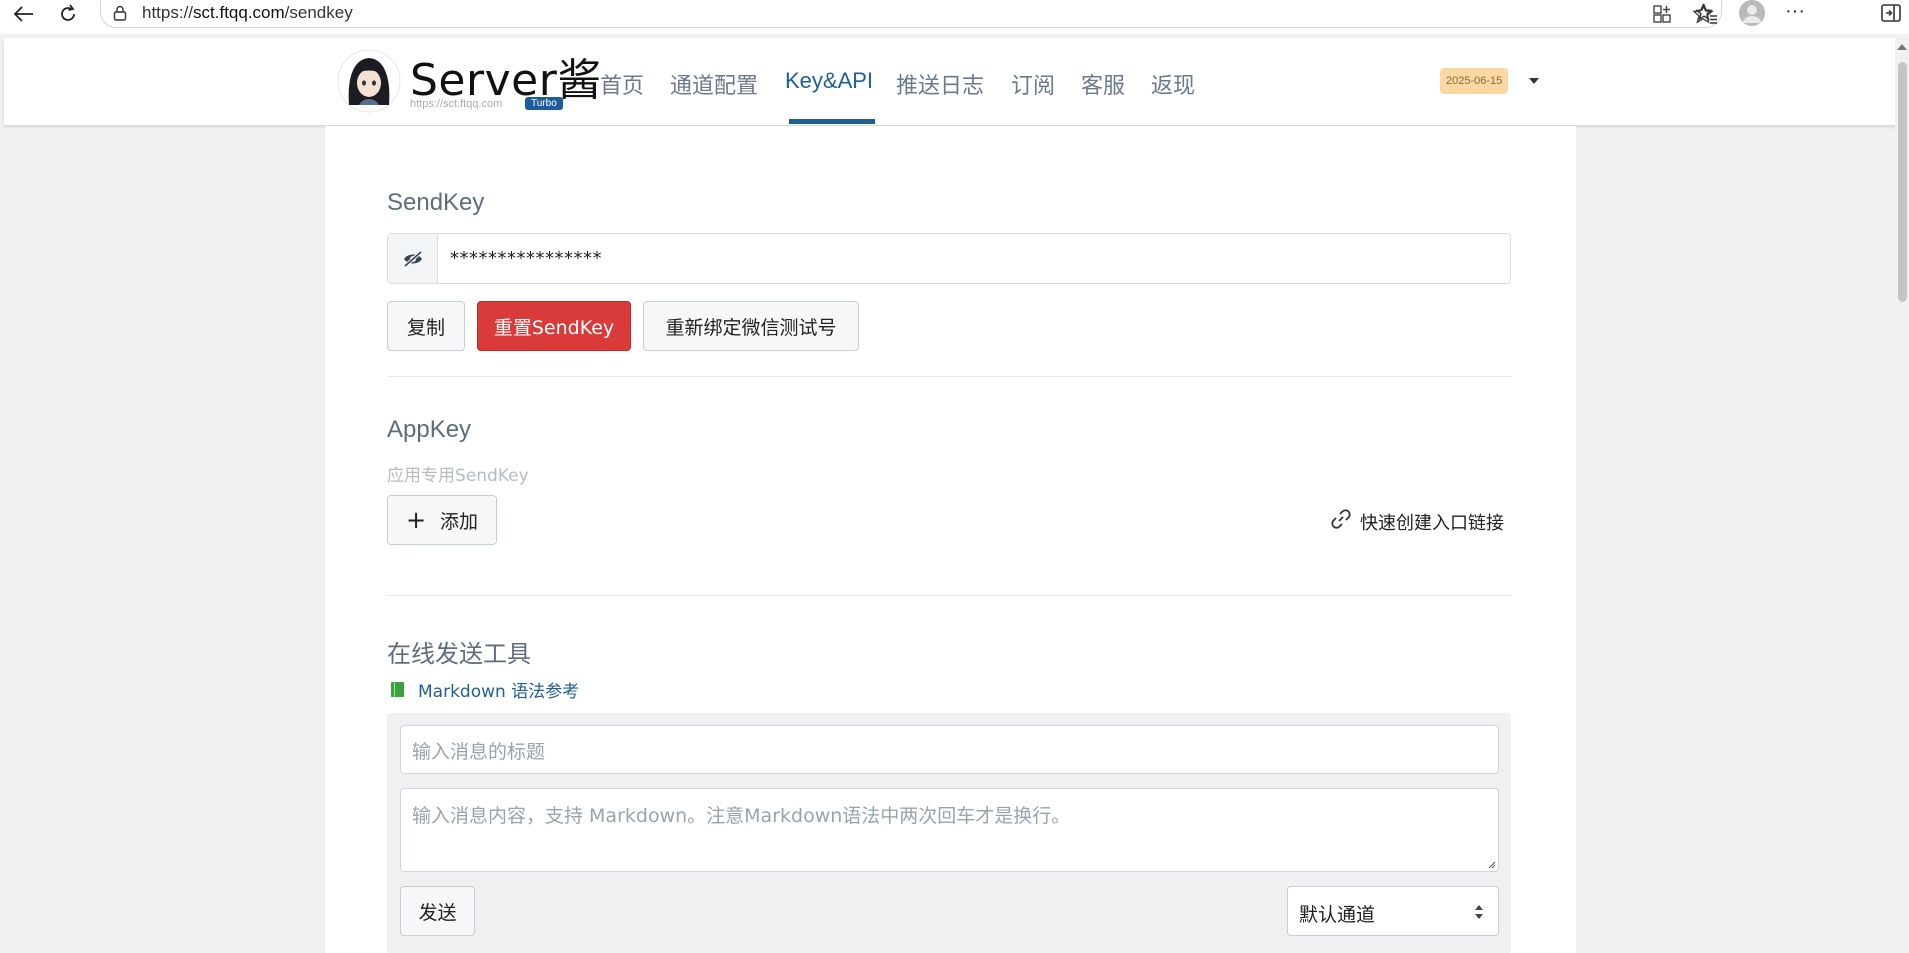 The height and width of the screenshot is (953, 1909). I want to click on nav-cashback: 返现, so click(1173, 84).